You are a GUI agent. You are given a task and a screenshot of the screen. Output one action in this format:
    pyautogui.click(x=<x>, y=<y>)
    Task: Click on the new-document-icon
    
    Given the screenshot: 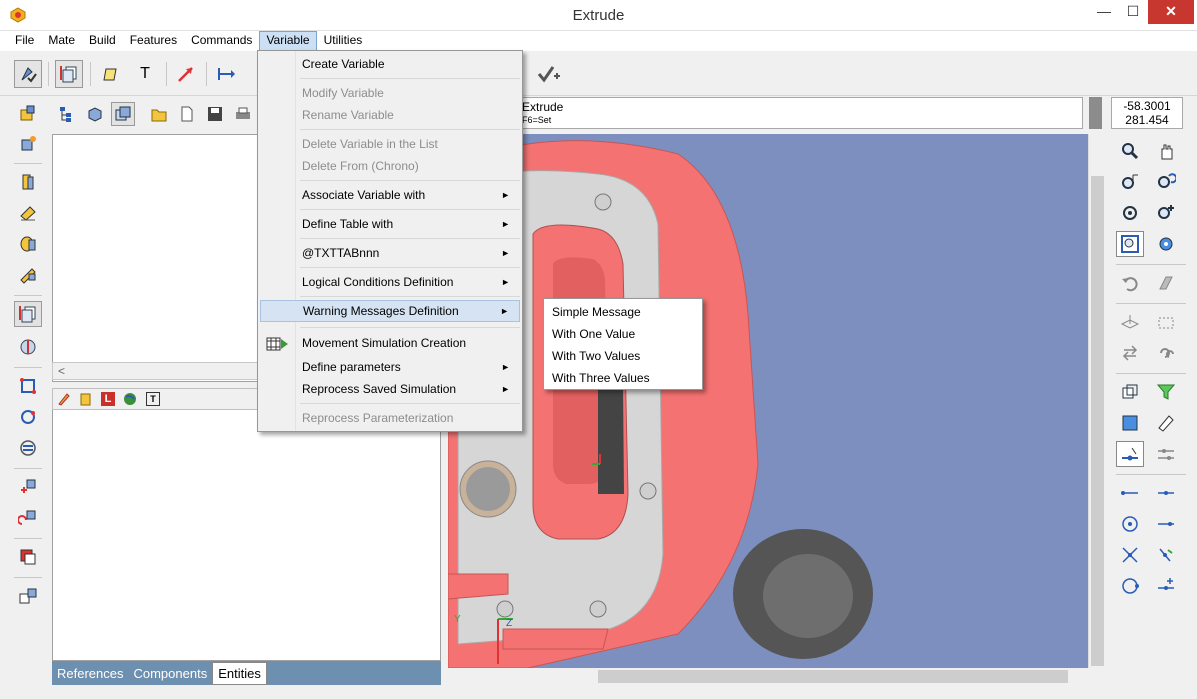 What is the action you would take?
    pyautogui.click(x=187, y=114)
    